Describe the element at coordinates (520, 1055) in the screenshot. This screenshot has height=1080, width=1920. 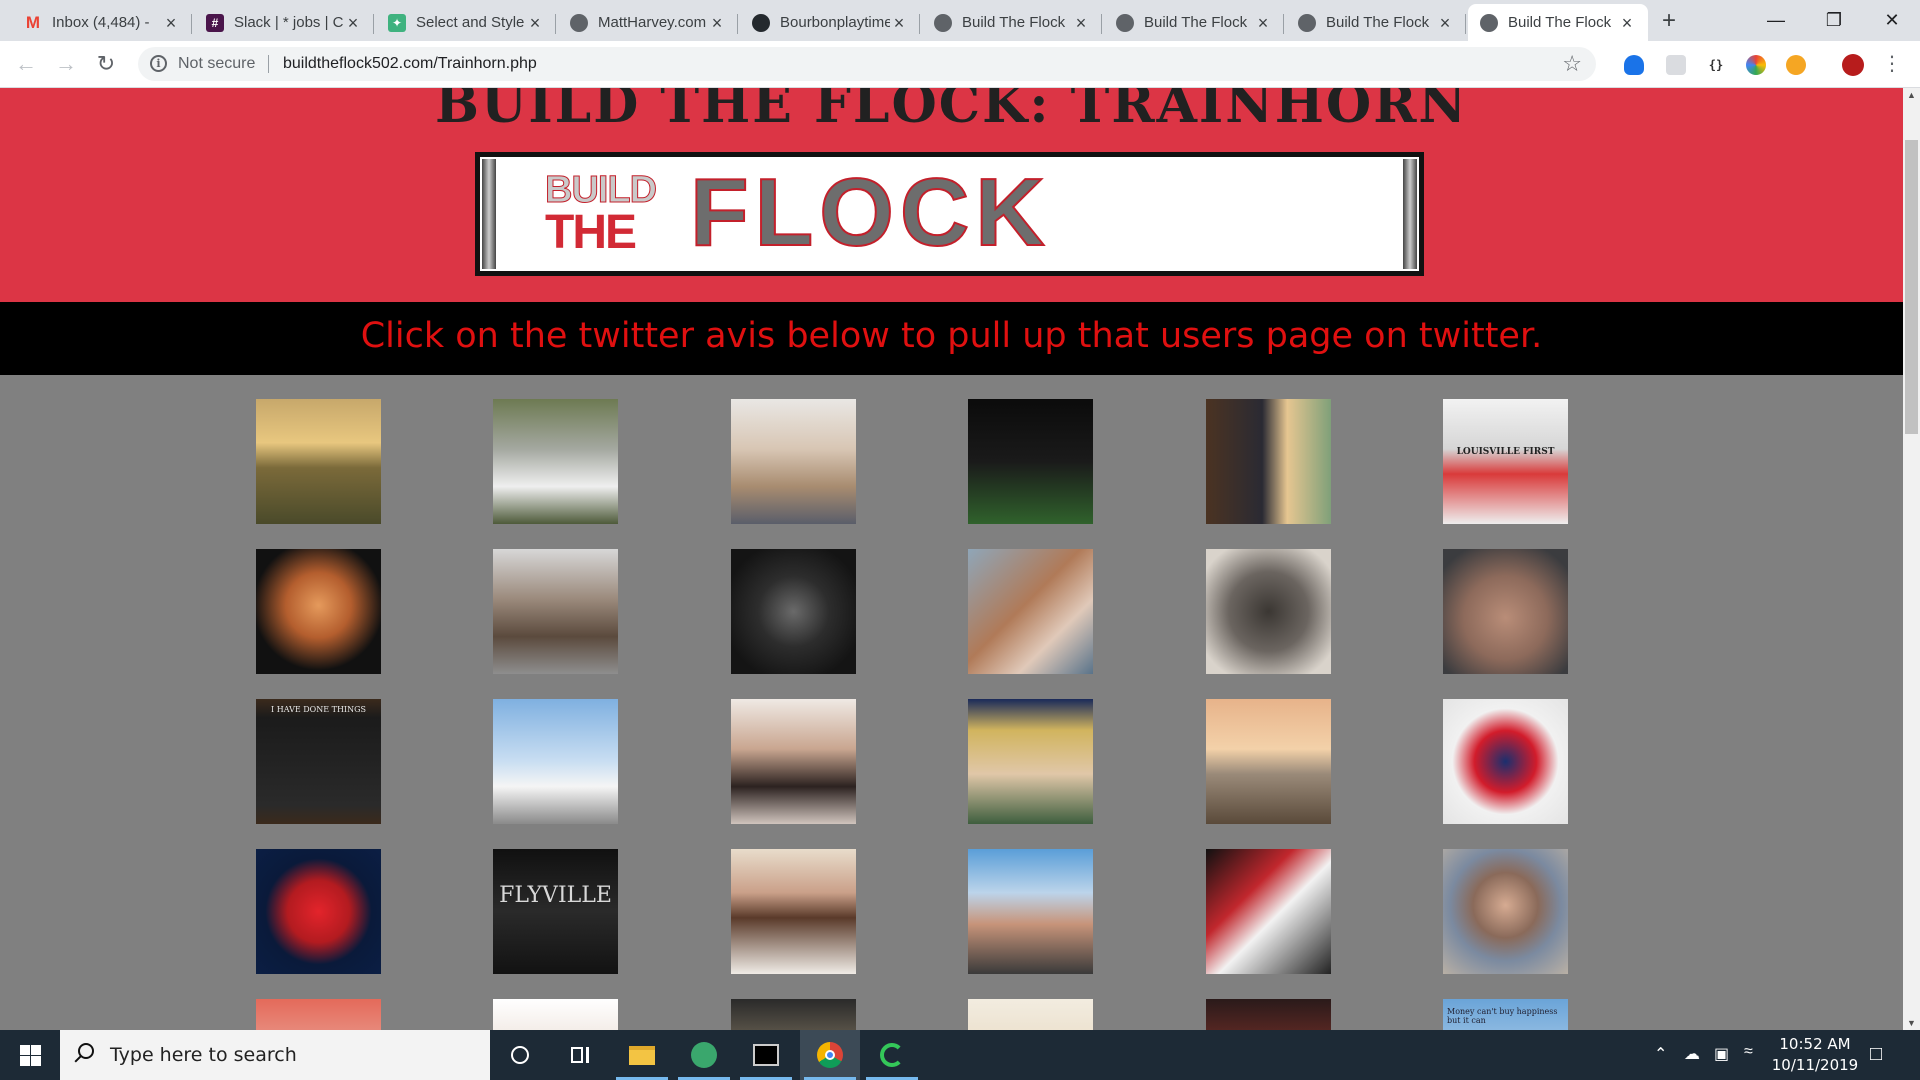
I see `cortana-icon` at that location.